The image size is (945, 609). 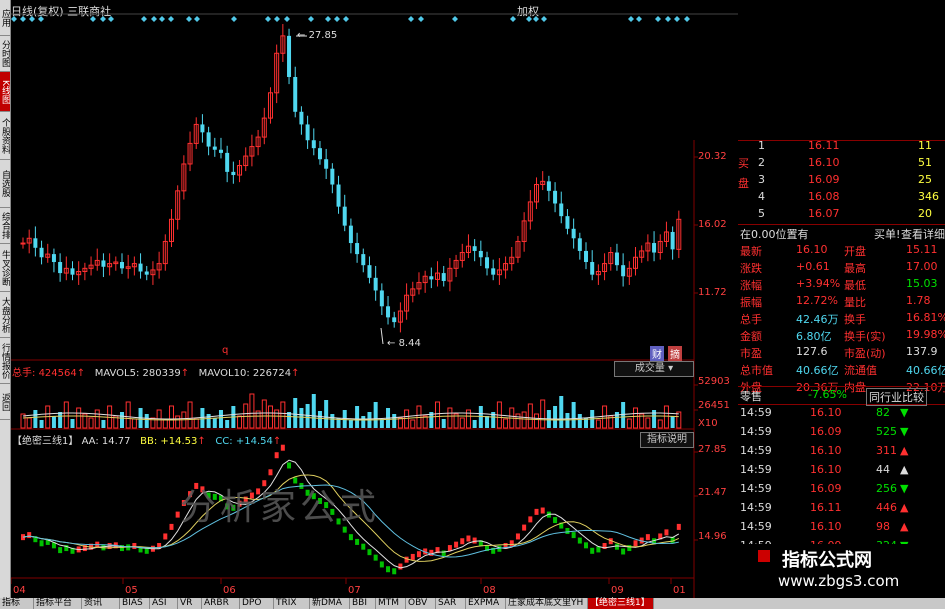 What do you see at coordinates (391, 603) in the screenshot?
I see `bottom-tab-12: MTM` at bounding box center [391, 603].